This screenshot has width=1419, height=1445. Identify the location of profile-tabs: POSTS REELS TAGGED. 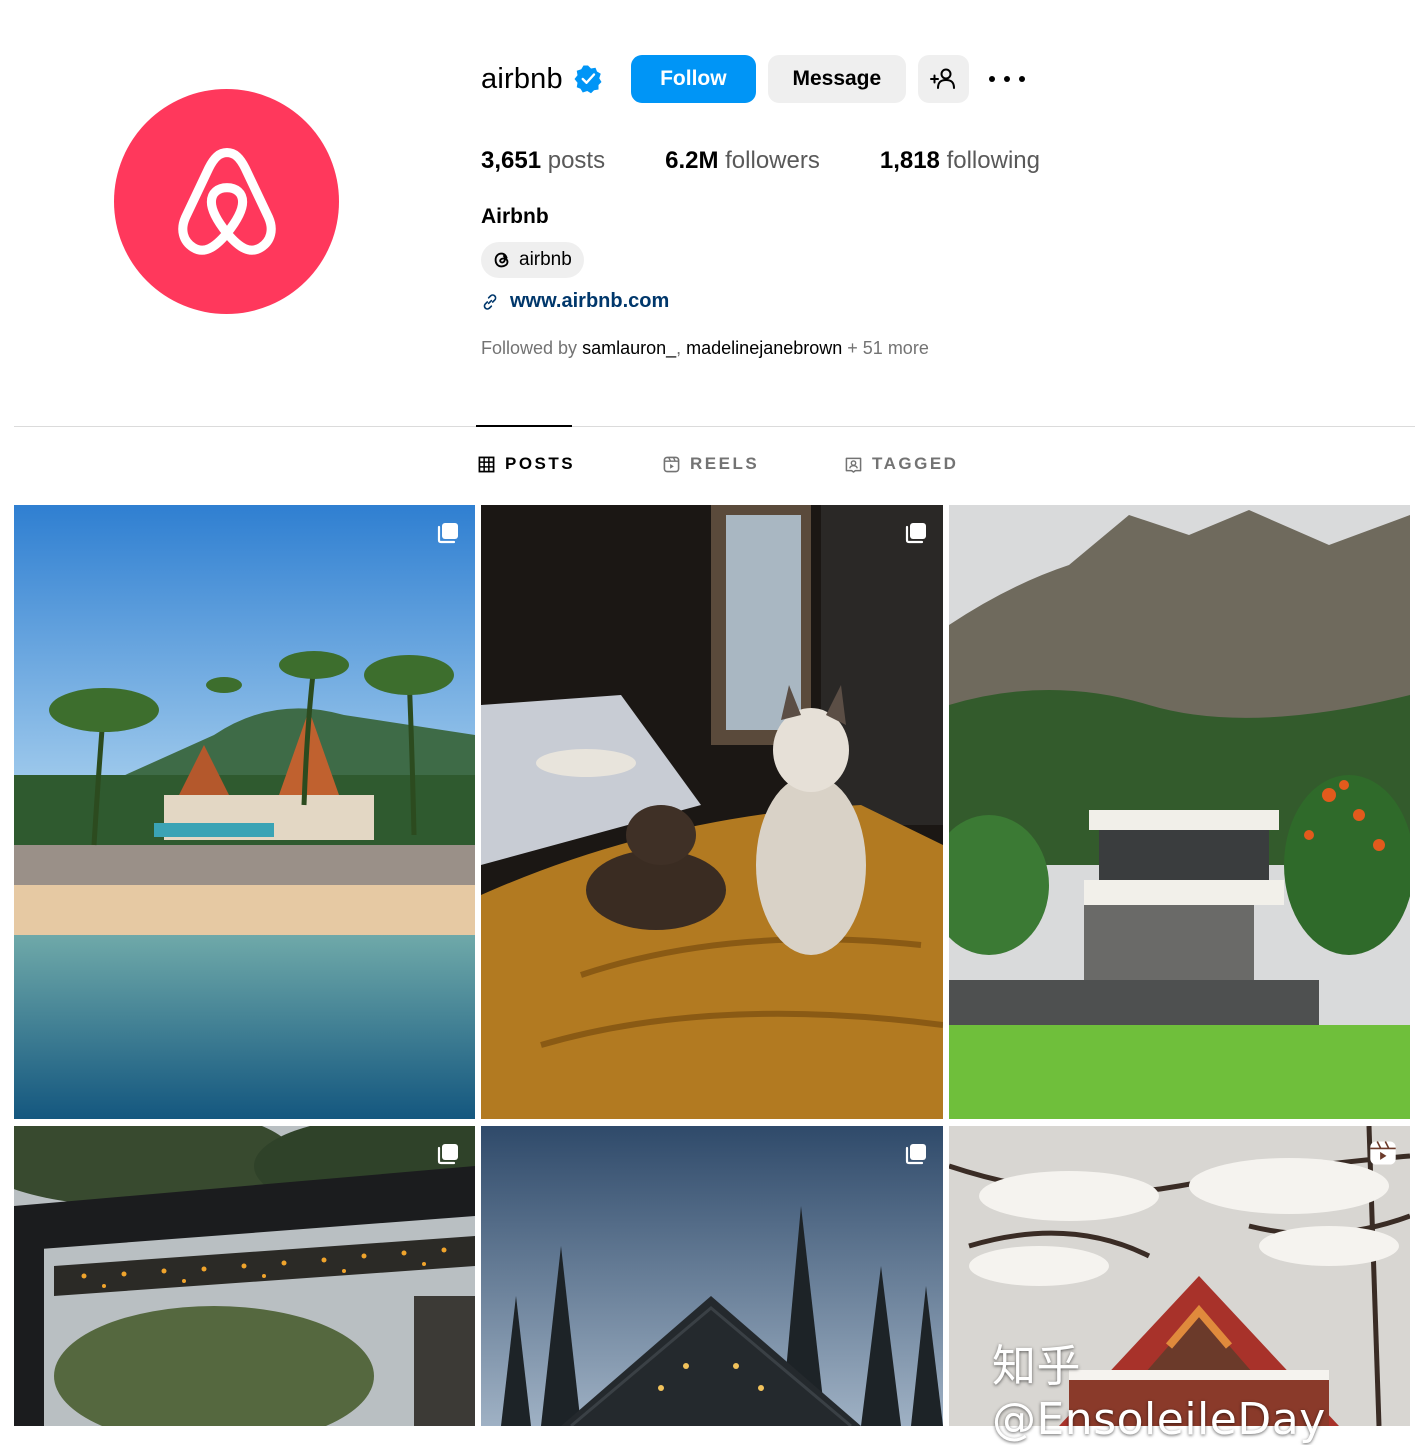
(709, 466).